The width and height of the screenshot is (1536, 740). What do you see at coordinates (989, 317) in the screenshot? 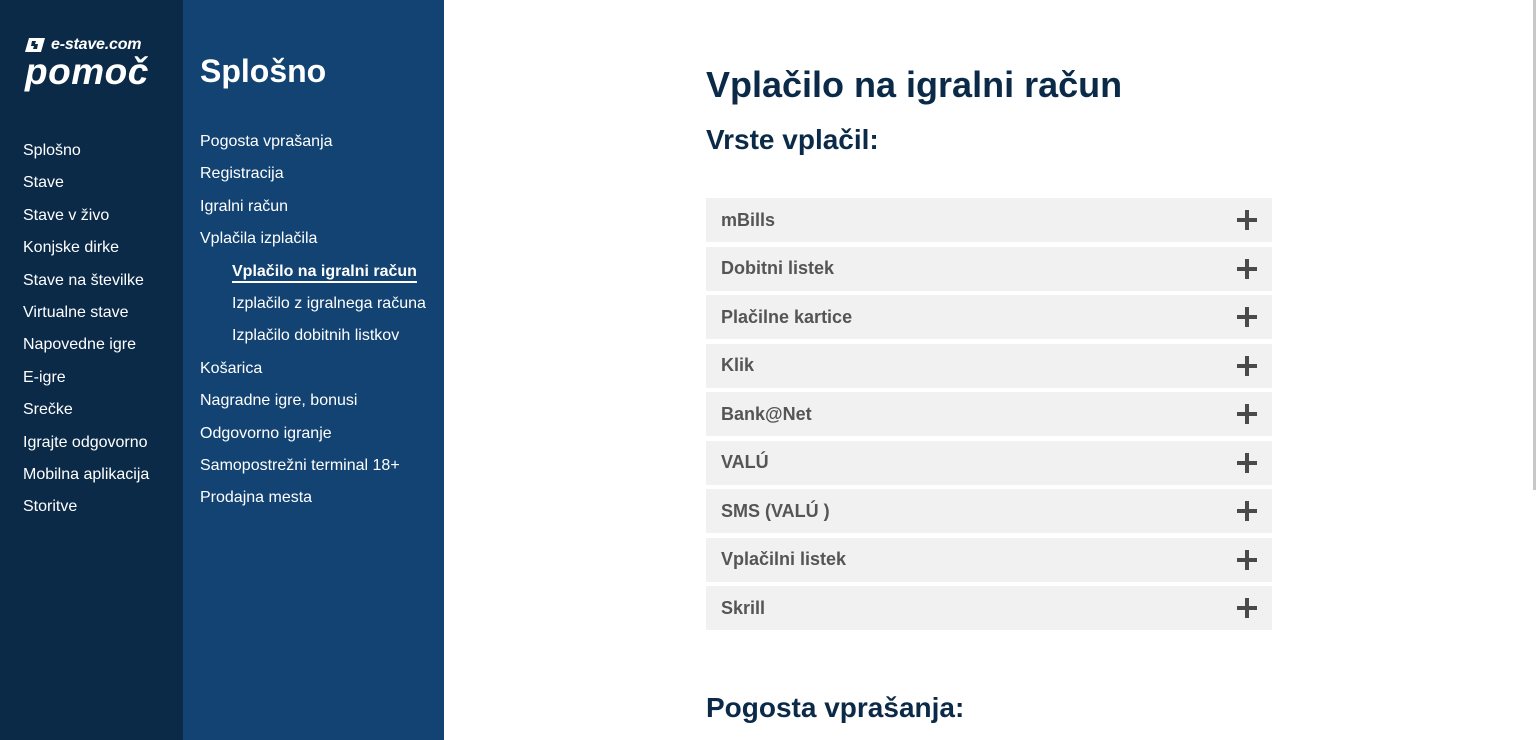
I see `accordion-item: Plačilne kartice` at bounding box center [989, 317].